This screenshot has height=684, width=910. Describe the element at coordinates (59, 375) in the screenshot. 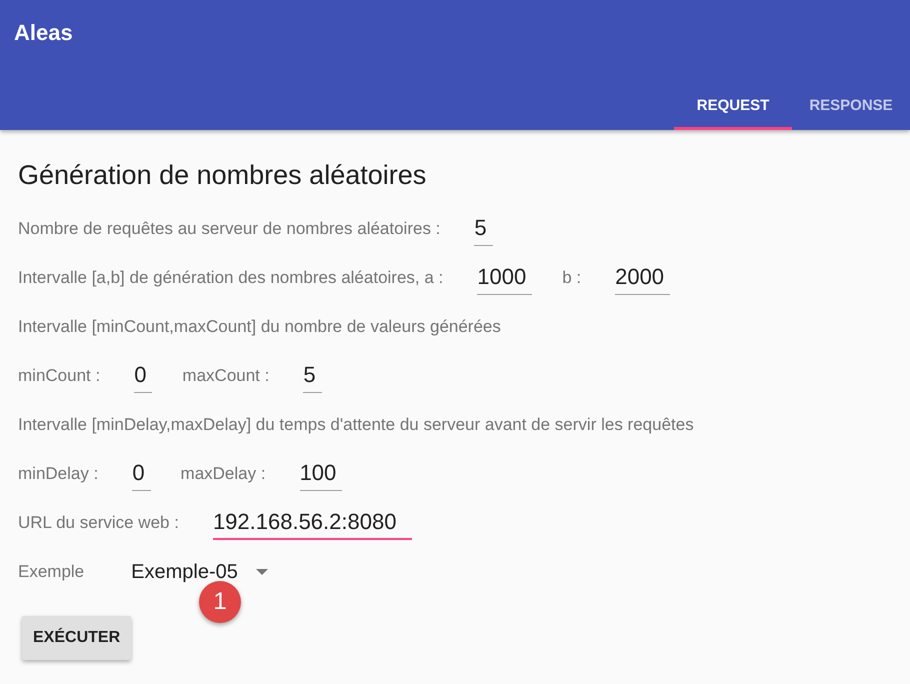

I see `field-label: minCount :` at that location.